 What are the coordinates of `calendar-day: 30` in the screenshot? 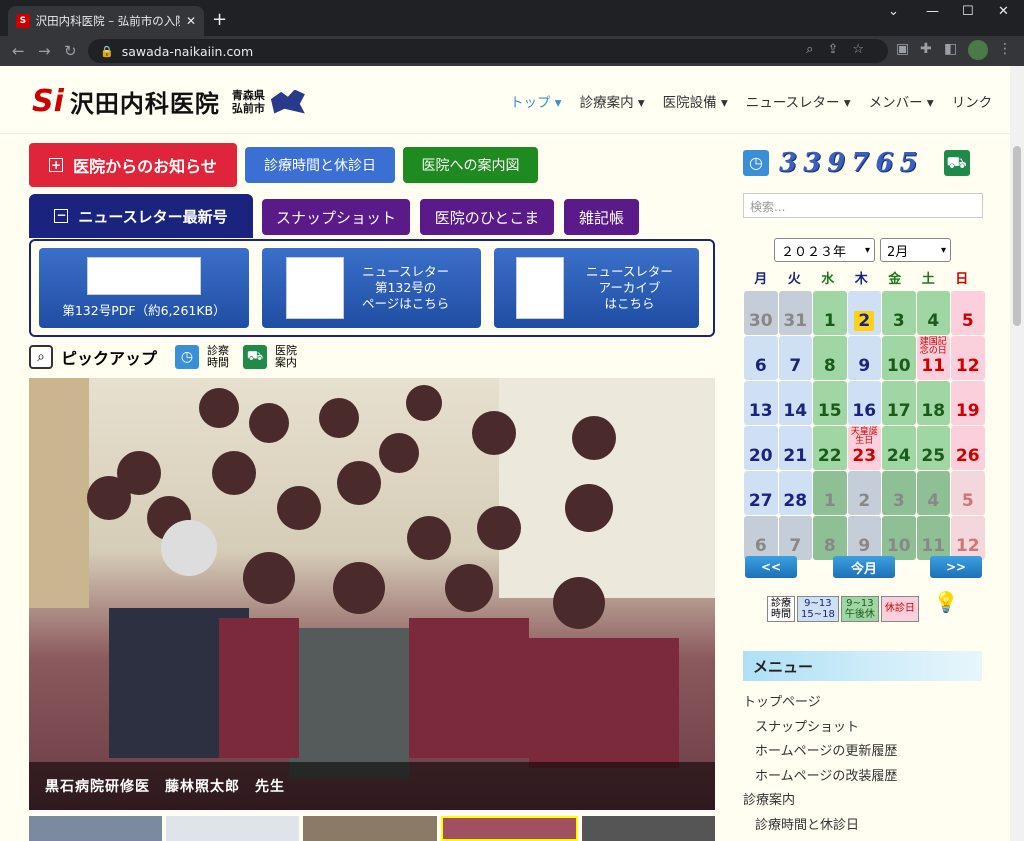 It's located at (761, 313).